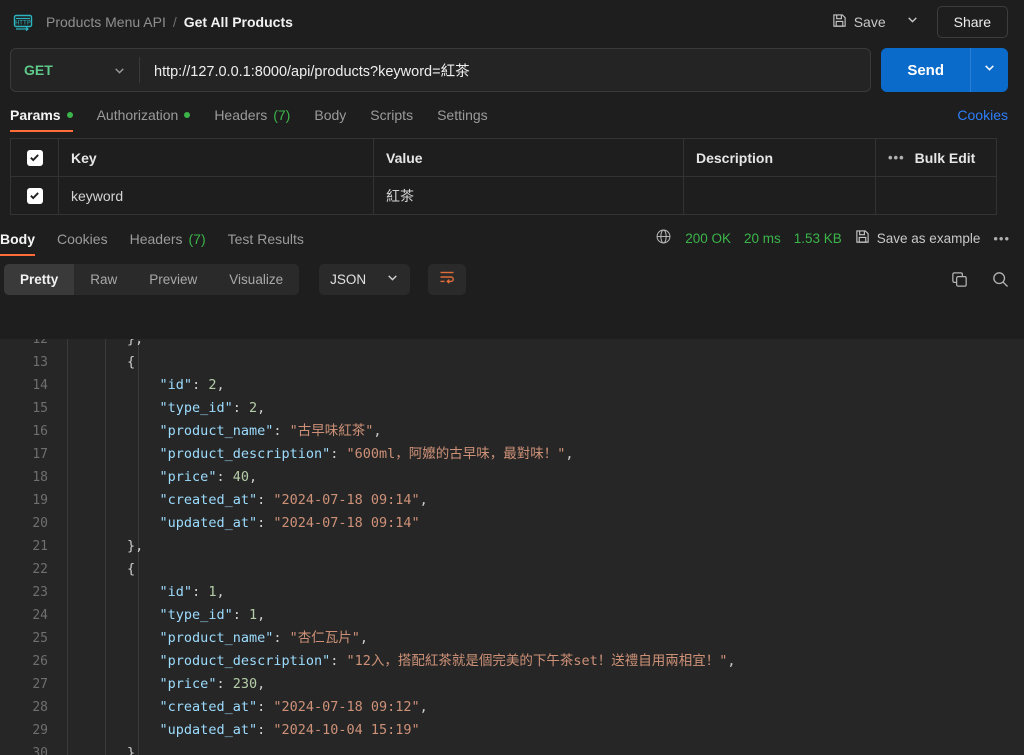 Image resolution: width=1024 pixels, height=755 pixels. What do you see at coordinates (40, 615) in the screenshot?
I see `line-number: 24` at bounding box center [40, 615].